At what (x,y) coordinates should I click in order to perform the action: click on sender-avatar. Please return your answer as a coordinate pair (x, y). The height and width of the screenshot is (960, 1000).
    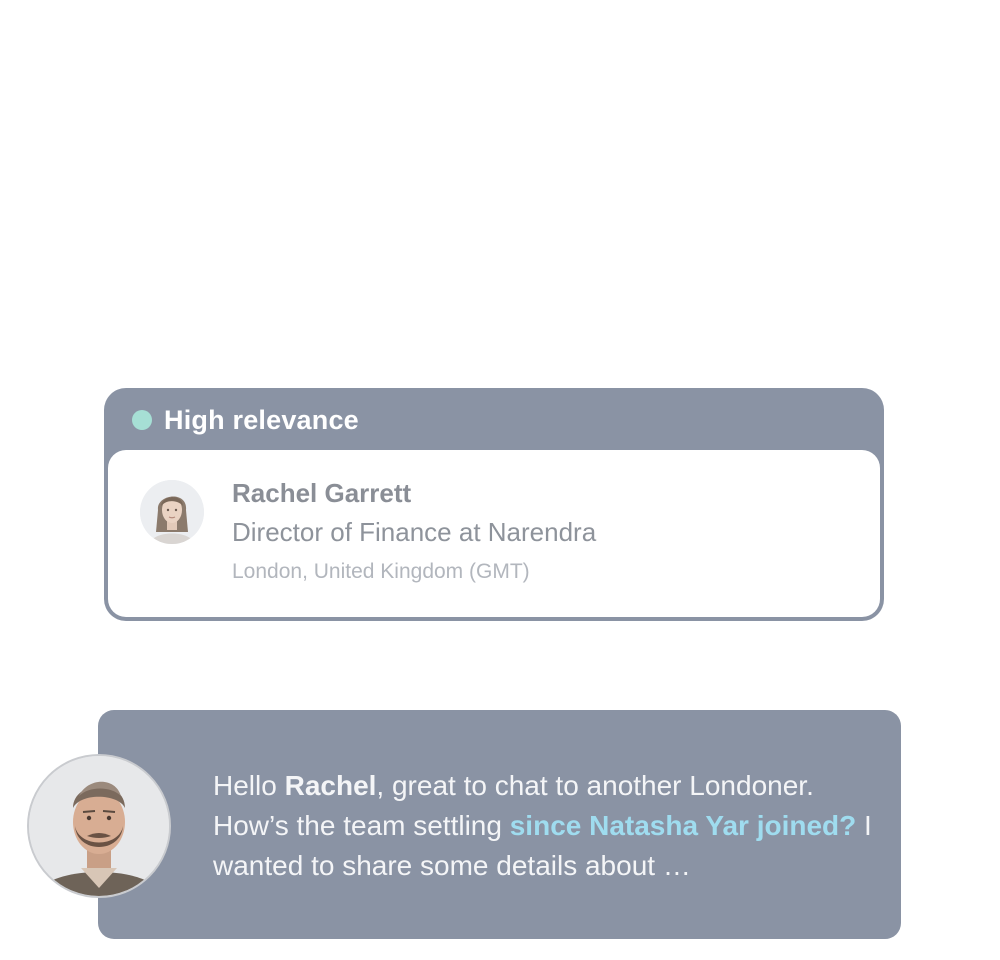
    Looking at the image, I should click on (99, 826).